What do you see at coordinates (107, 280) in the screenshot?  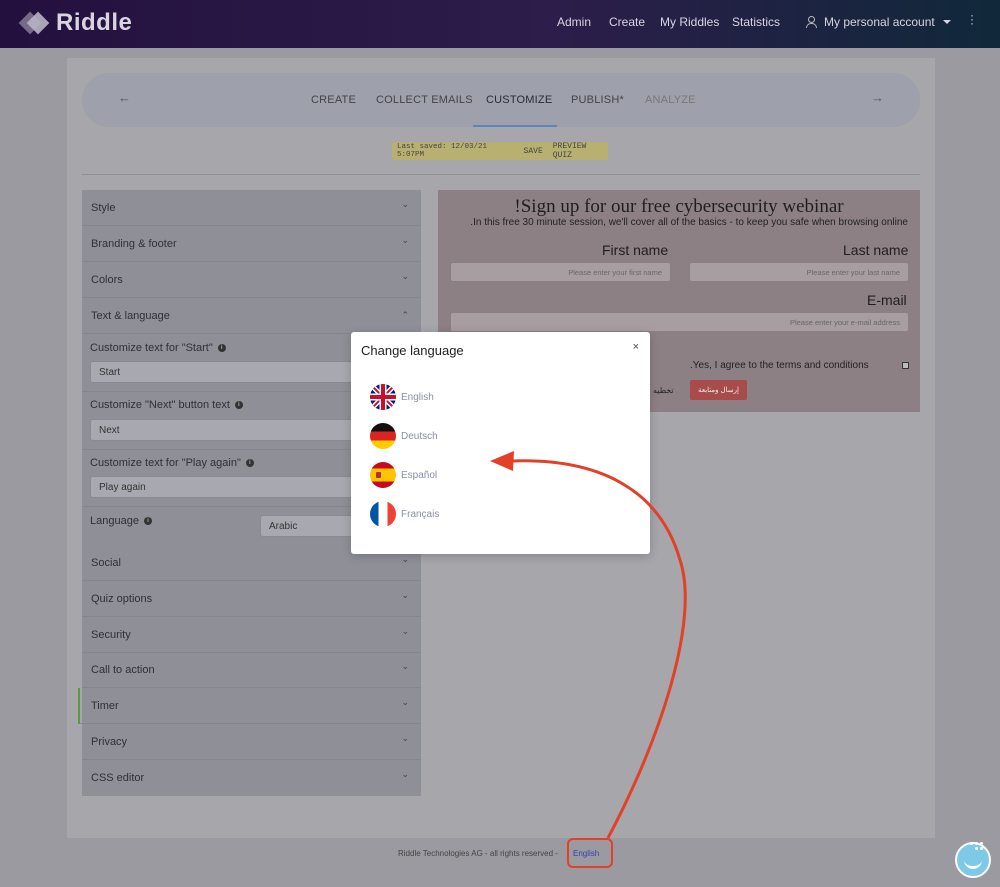 I see `section-label: Colors` at bounding box center [107, 280].